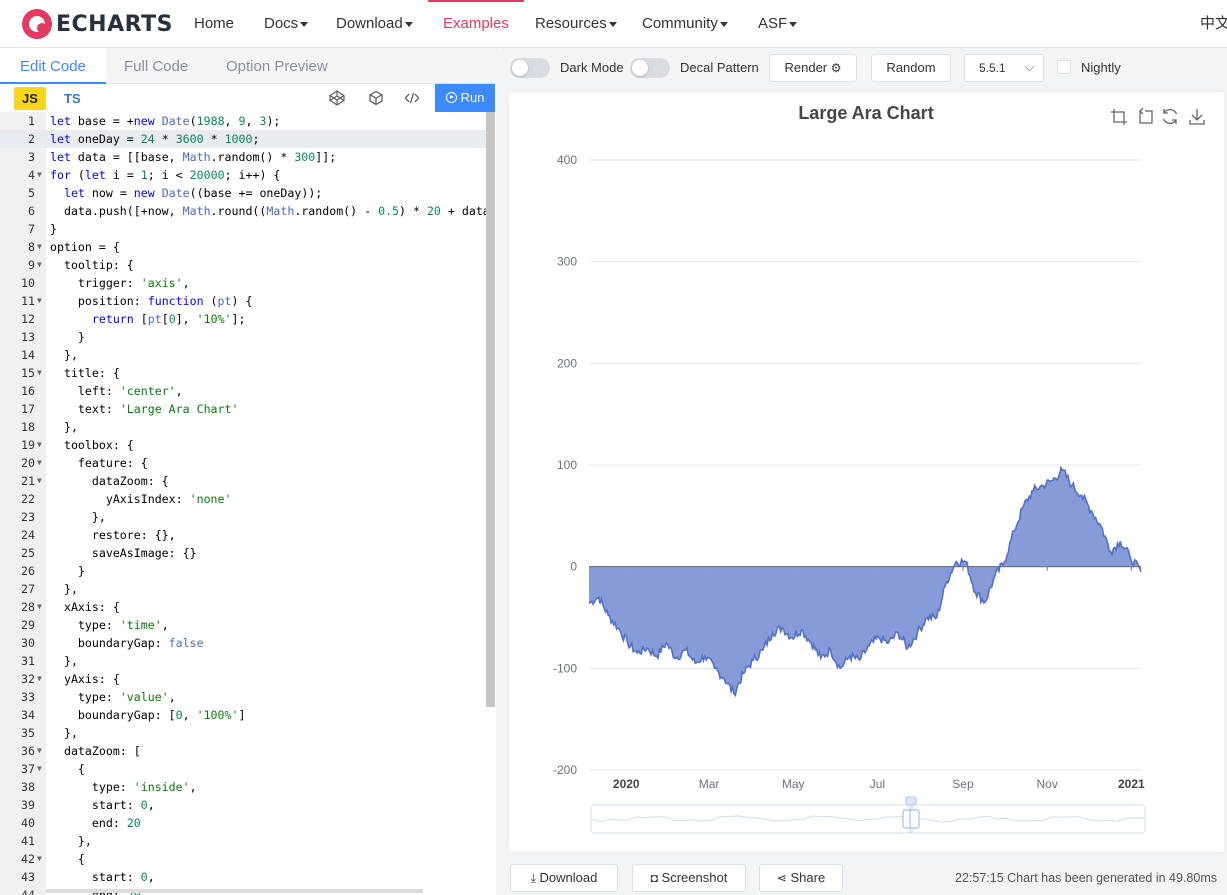 The image size is (1227, 895). What do you see at coordinates (1213, 24) in the screenshot?
I see `language-switch: 中文` at bounding box center [1213, 24].